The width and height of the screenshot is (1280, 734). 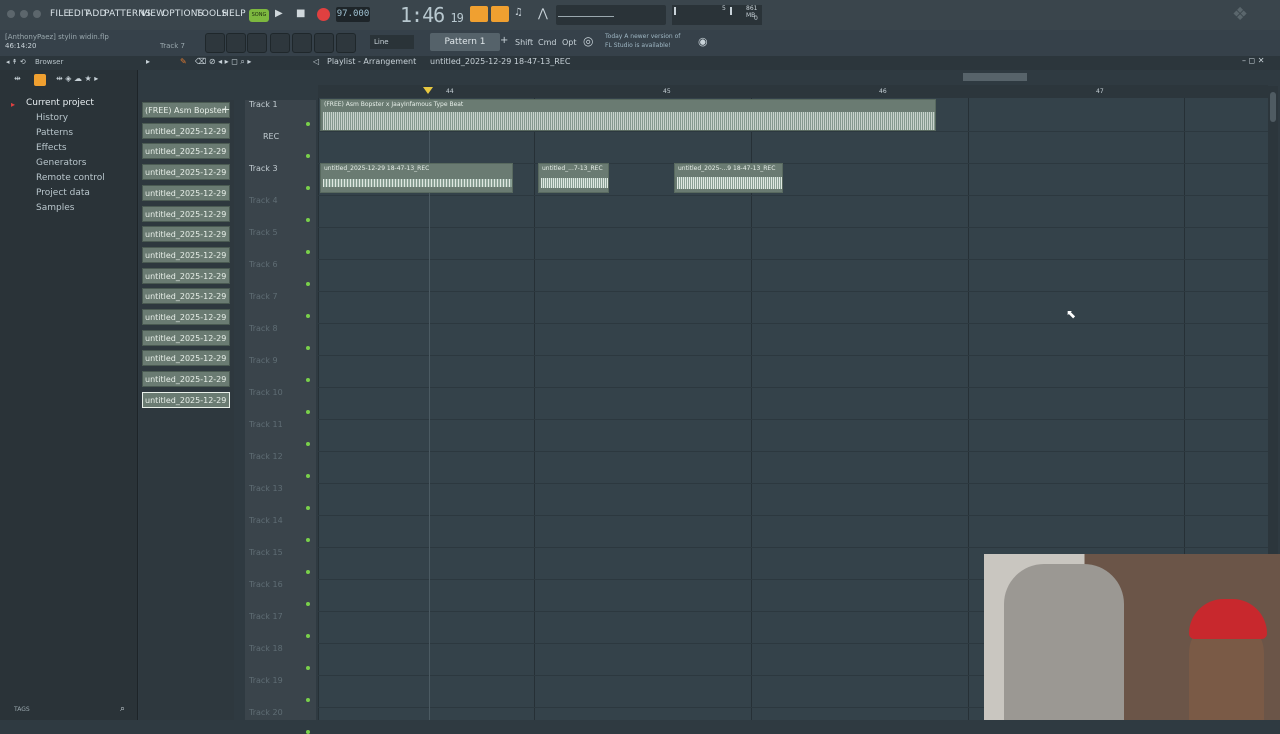 I want to click on track-name: Track 11, so click(x=266, y=424).